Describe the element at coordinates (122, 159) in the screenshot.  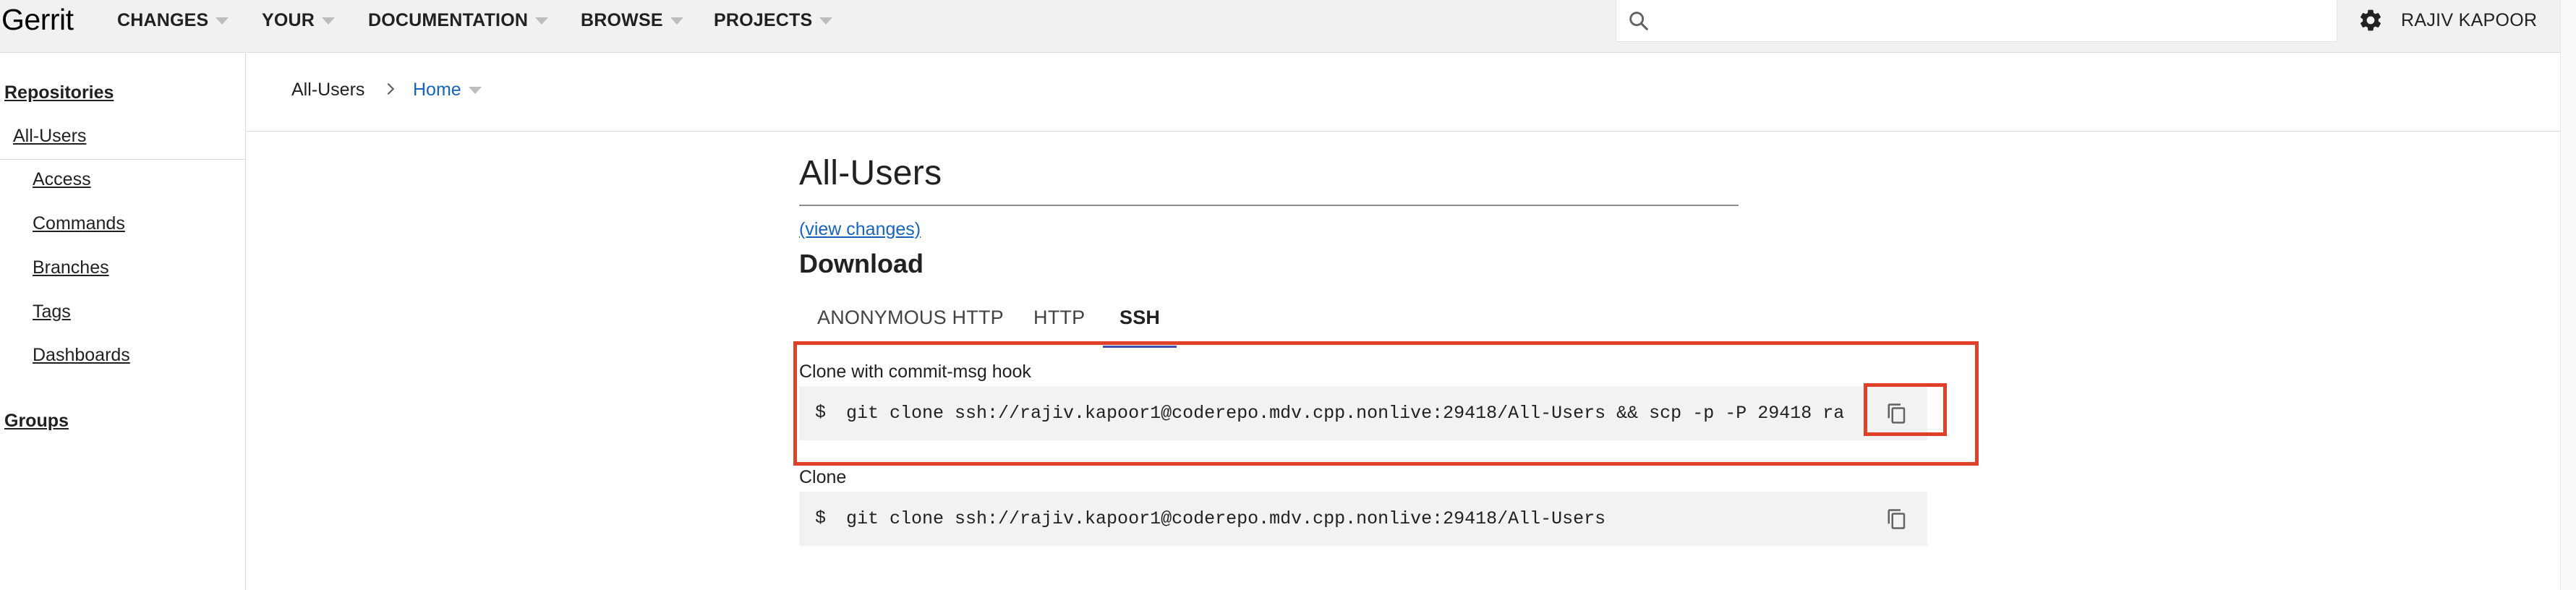
I see `sidebar-divider` at that location.